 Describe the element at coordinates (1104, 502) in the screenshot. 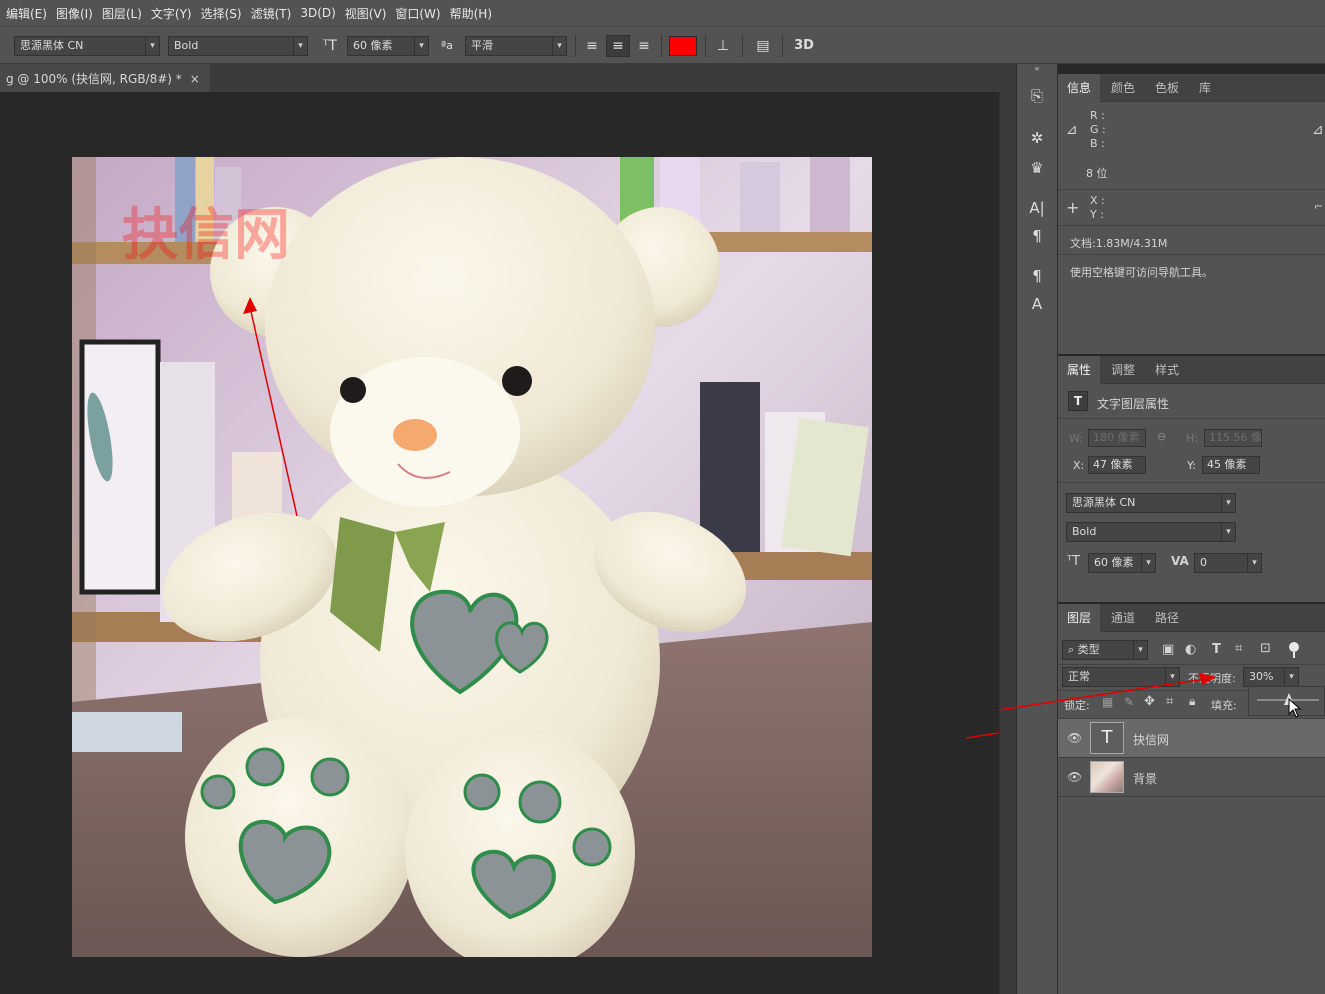

I see `prop-font-family-value: 思源黑体 CN` at that location.